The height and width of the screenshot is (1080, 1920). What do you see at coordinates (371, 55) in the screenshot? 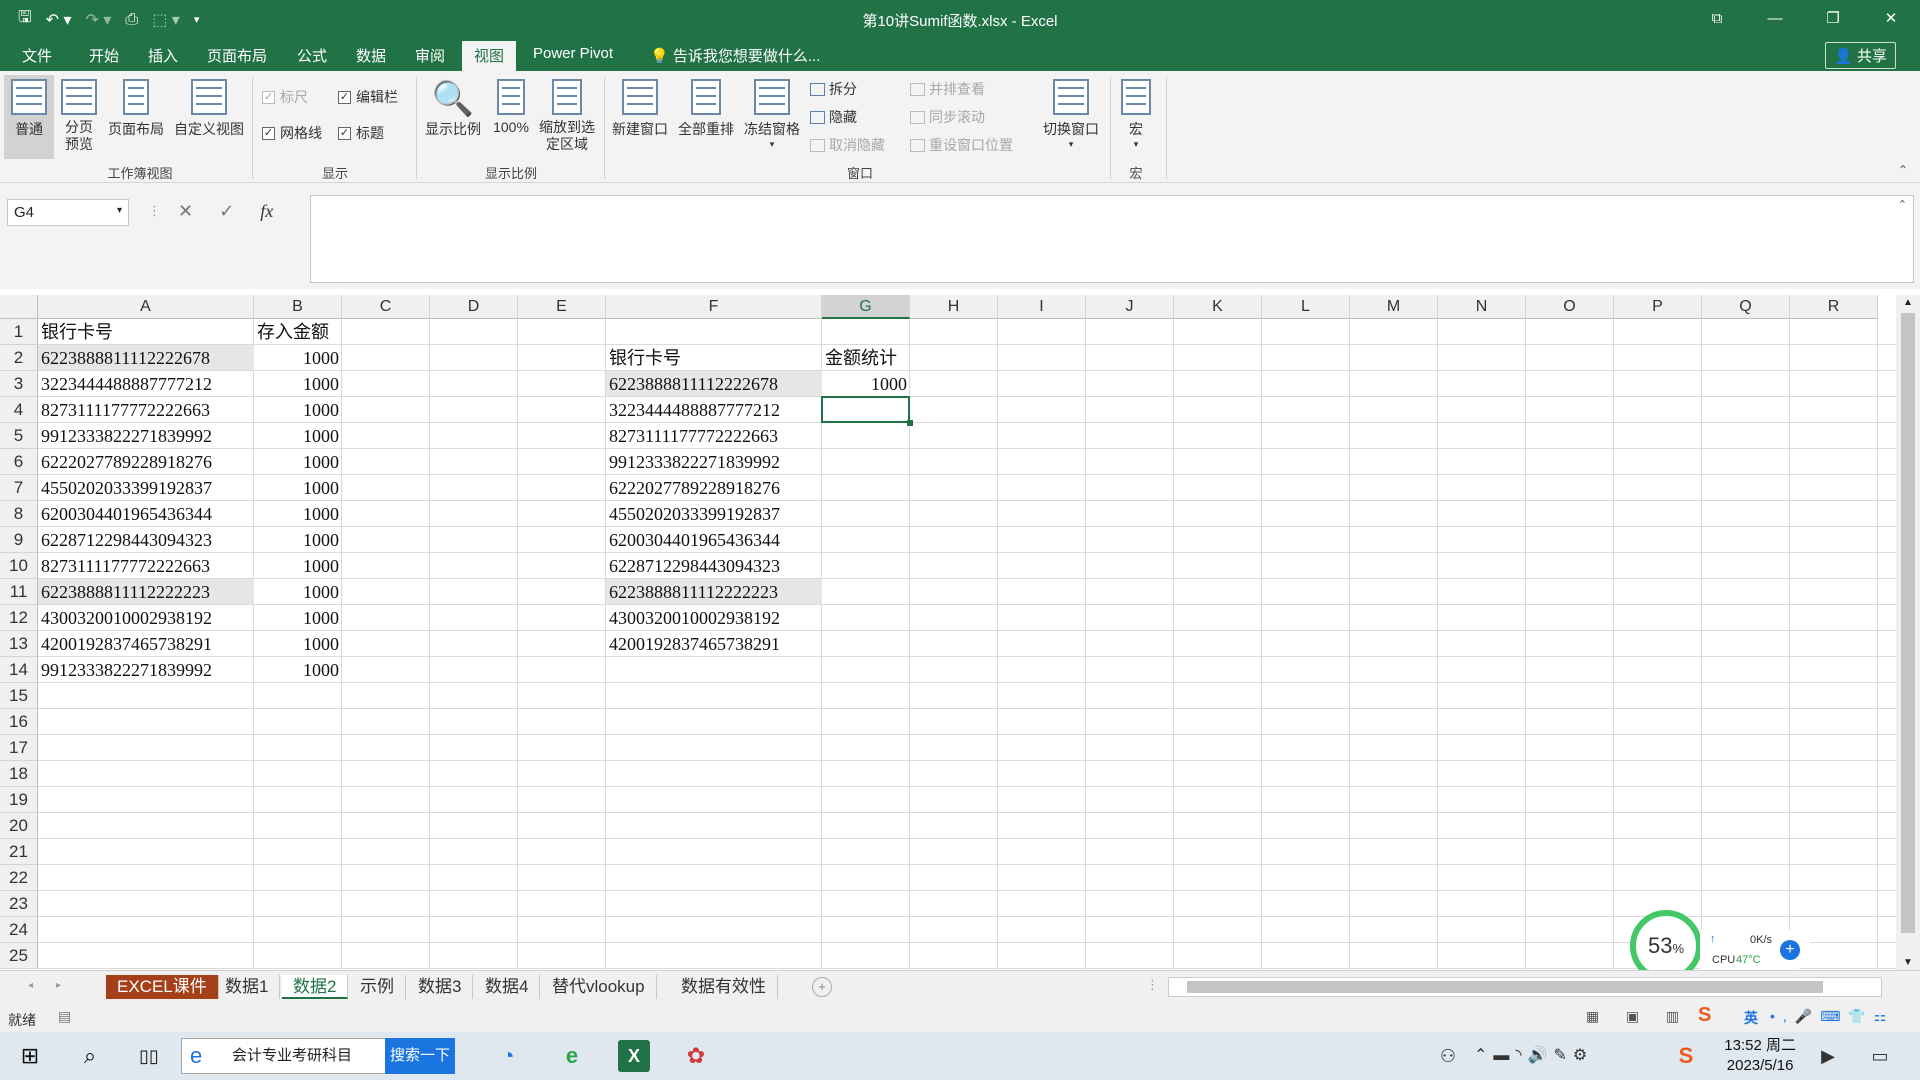
I see `tab-data: 数据` at bounding box center [371, 55].